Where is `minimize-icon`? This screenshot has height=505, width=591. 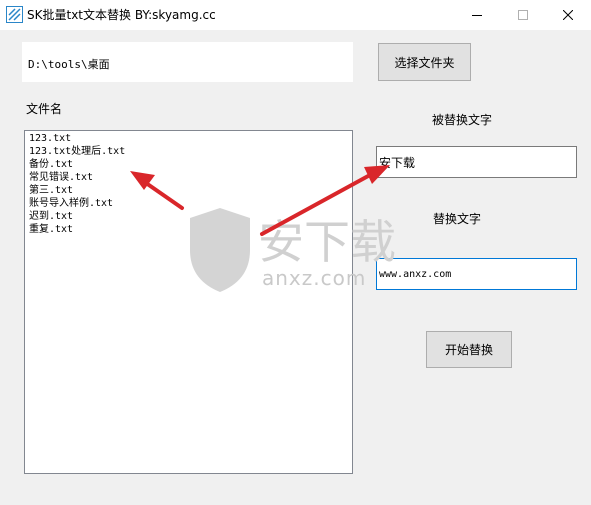 minimize-icon is located at coordinates (477, 15).